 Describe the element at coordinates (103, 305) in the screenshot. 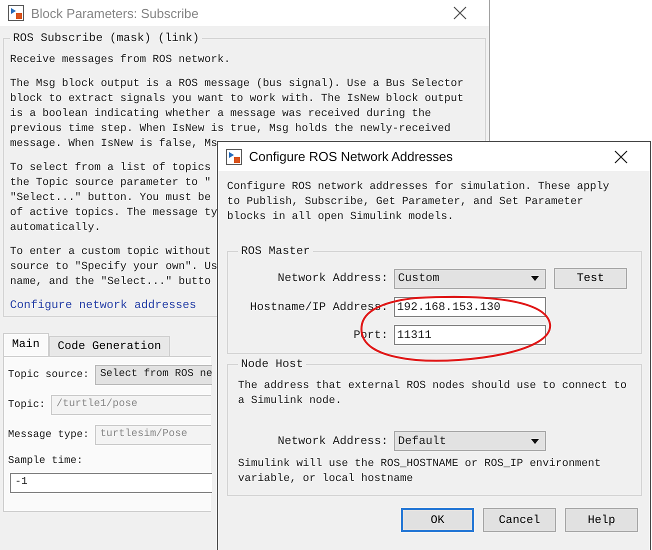

I see `configure-link: Configure network addresses` at that location.